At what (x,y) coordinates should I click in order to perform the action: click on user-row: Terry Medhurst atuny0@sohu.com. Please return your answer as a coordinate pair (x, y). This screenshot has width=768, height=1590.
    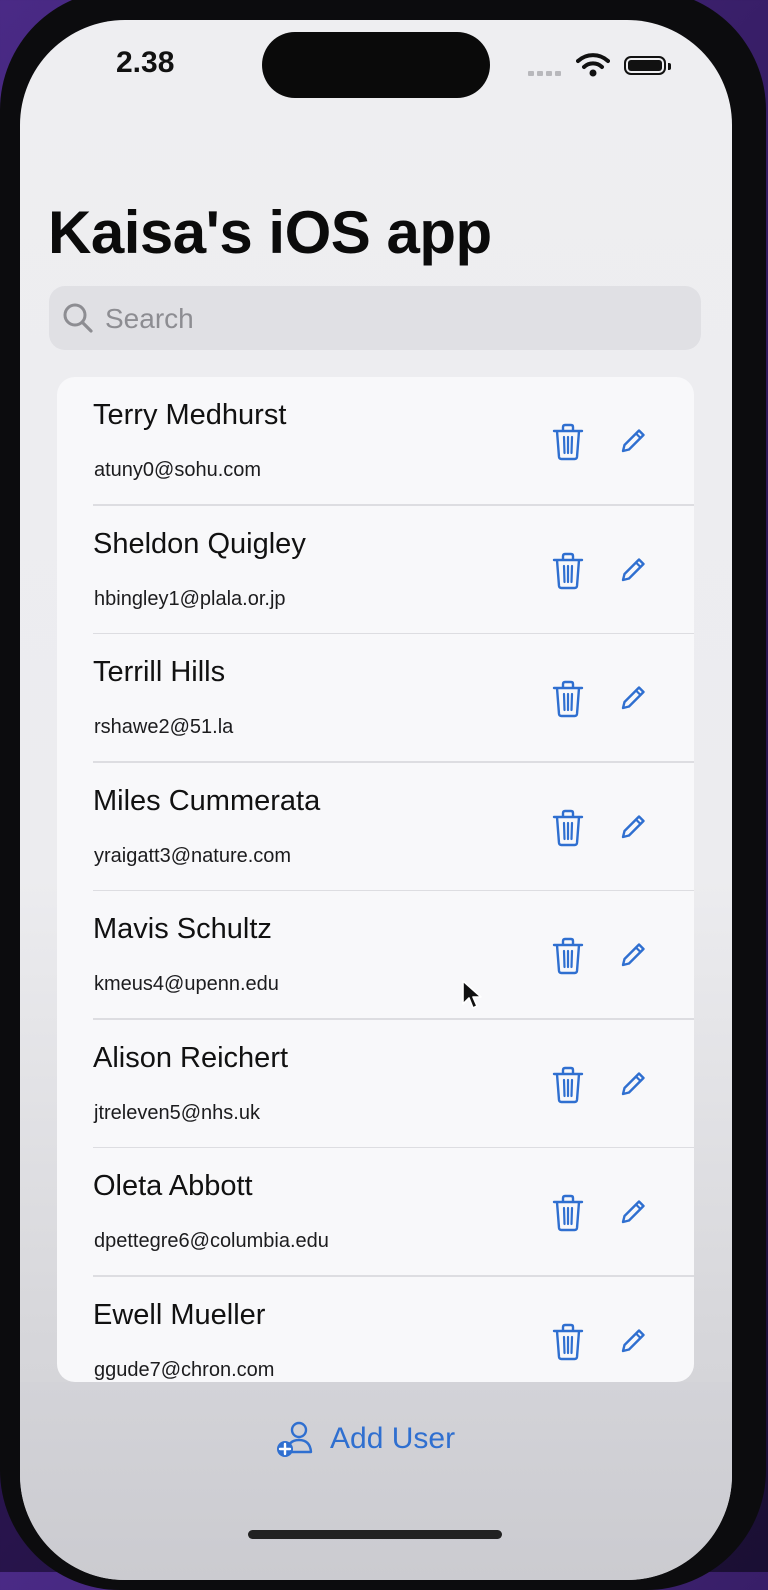
    Looking at the image, I should click on (375, 441).